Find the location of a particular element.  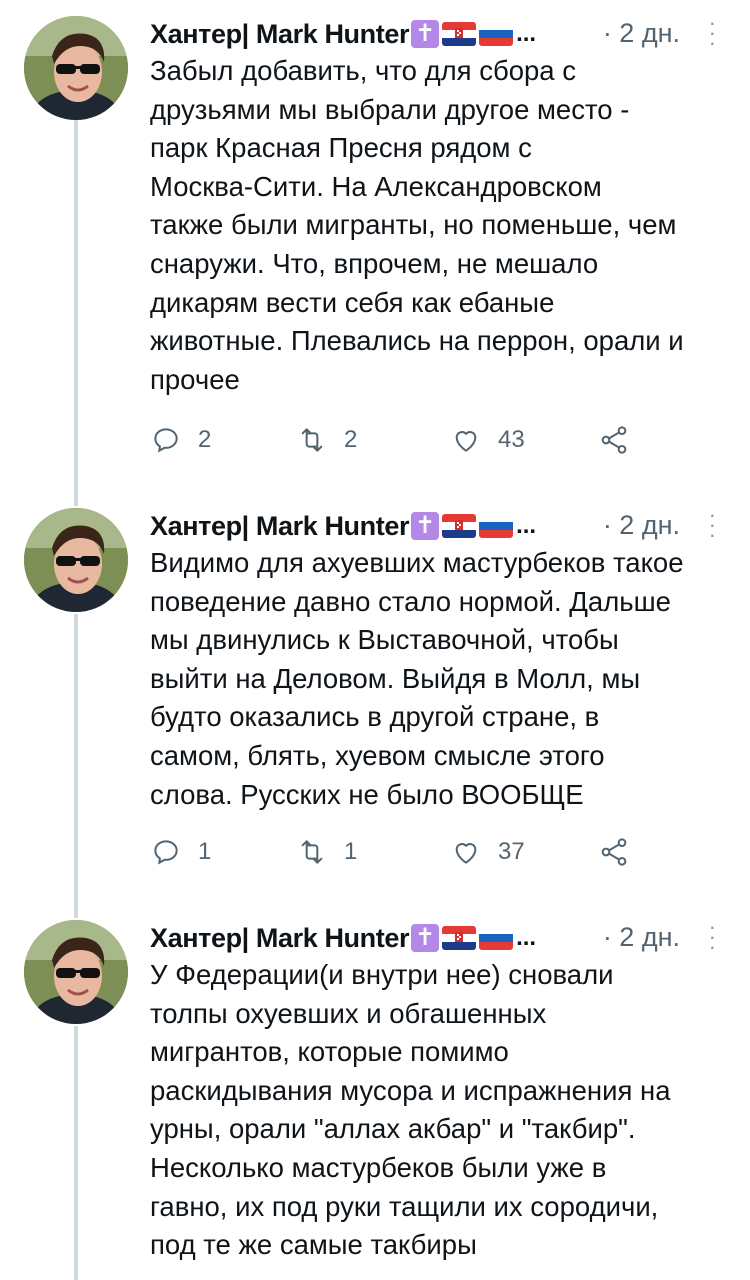

retweet-count: 2 is located at coordinates (351, 439).